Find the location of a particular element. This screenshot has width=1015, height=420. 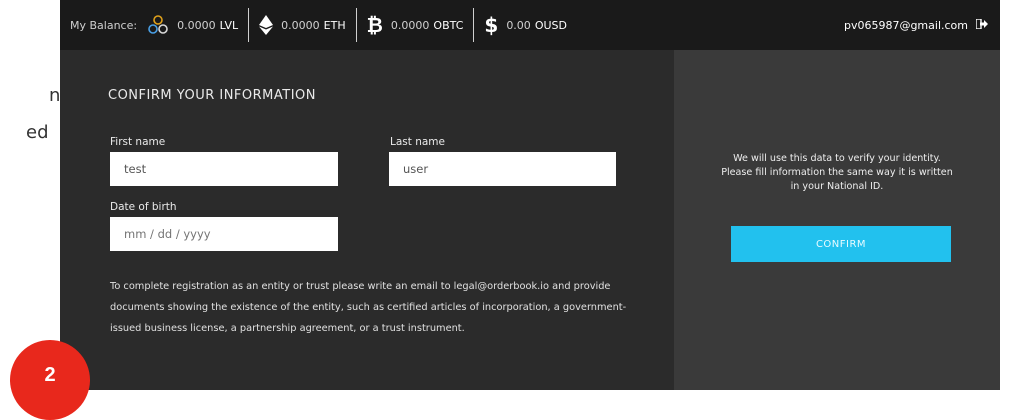

levels-icon is located at coordinates (158, 25).